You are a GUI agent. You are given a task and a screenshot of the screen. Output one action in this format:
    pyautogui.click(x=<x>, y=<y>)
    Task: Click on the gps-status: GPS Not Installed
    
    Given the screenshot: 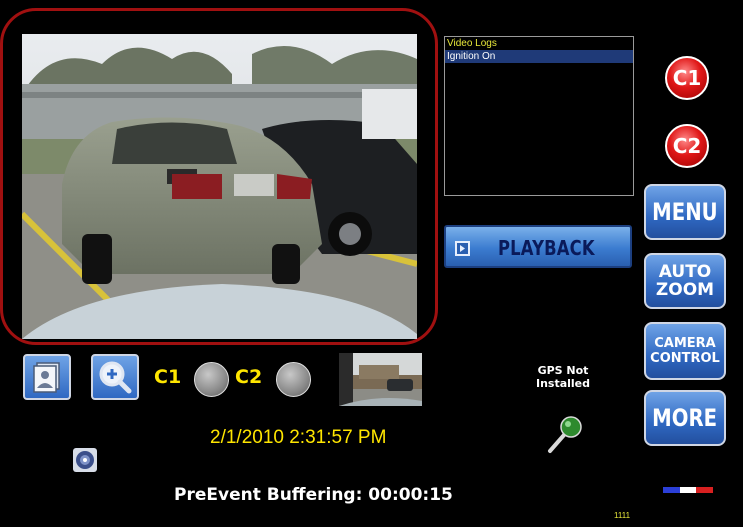 What is the action you would take?
    pyautogui.click(x=563, y=377)
    